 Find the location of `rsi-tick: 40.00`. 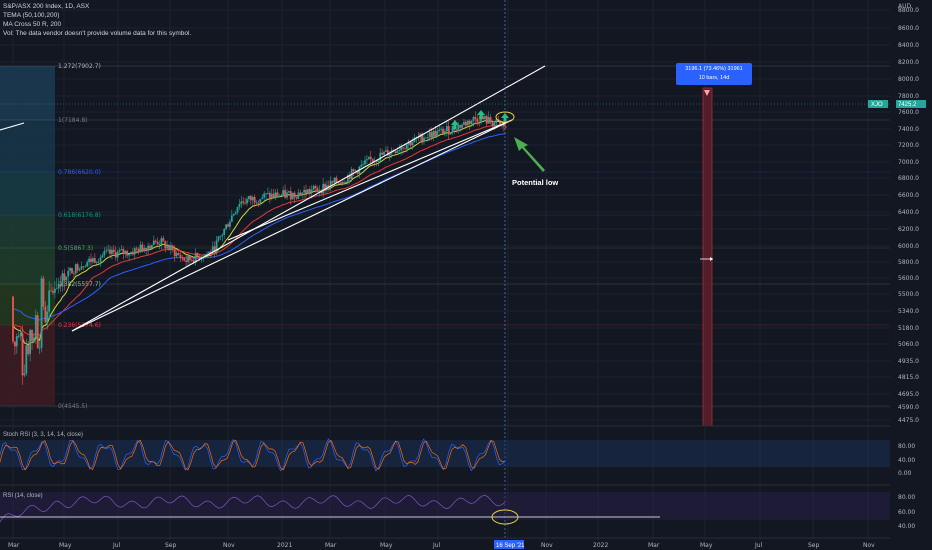

rsi-tick: 40.00 is located at coordinates (906, 526).